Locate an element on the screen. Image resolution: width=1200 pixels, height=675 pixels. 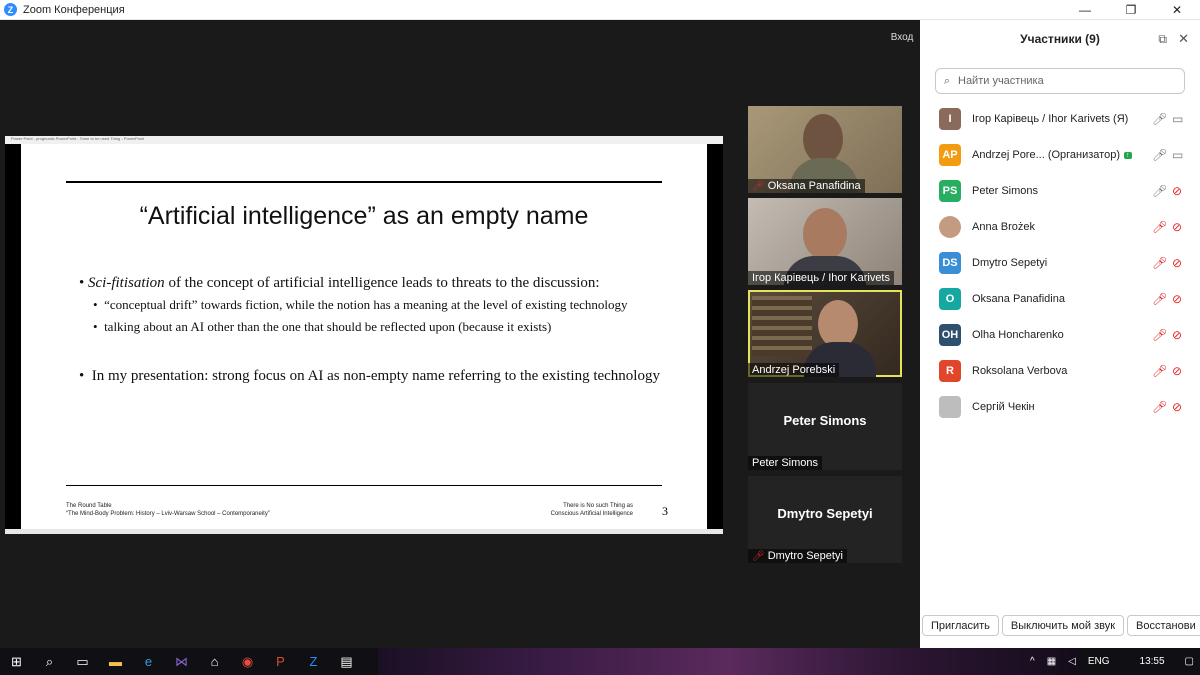
app-icon: ▤ is located at coordinates (346, 661).